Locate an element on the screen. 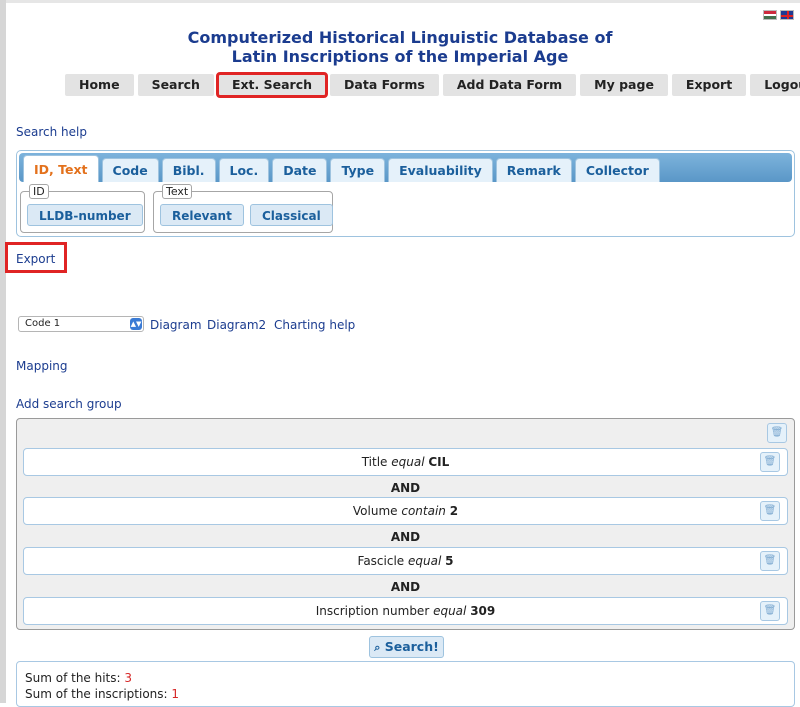 The image size is (800, 707). export-link: Export is located at coordinates (35, 259).